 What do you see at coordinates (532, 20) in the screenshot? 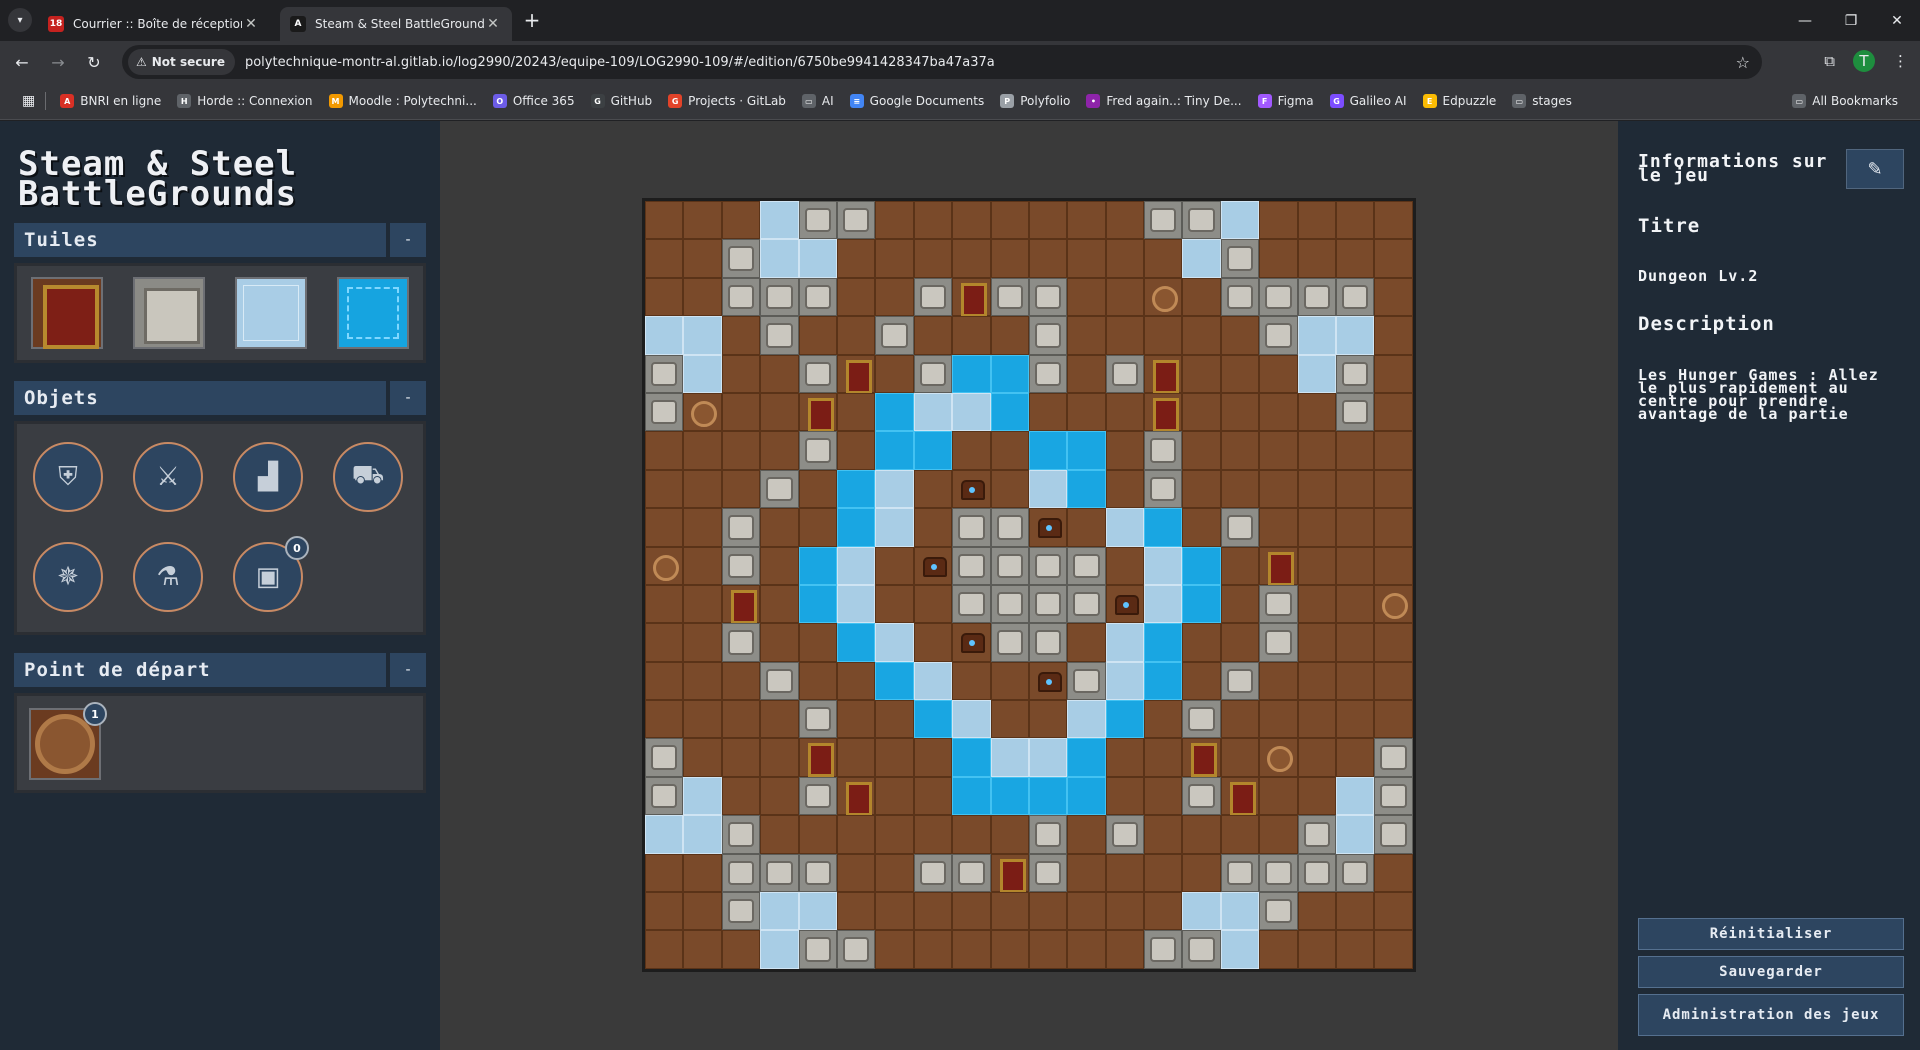
I see `new-tab-plus-icon: +` at bounding box center [532, 20].